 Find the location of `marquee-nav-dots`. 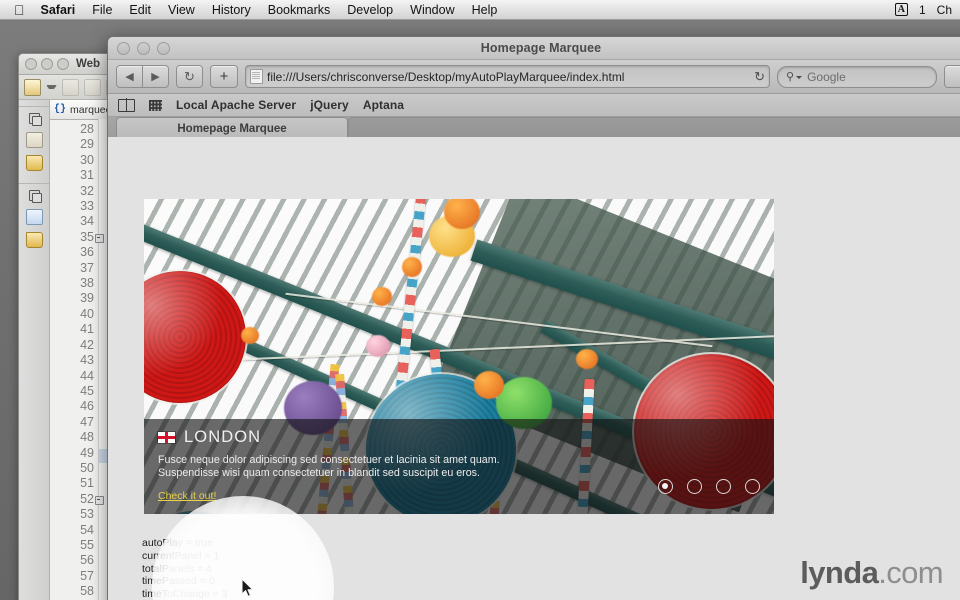

marquee-nav-dots is located at coordinates (709, 486).